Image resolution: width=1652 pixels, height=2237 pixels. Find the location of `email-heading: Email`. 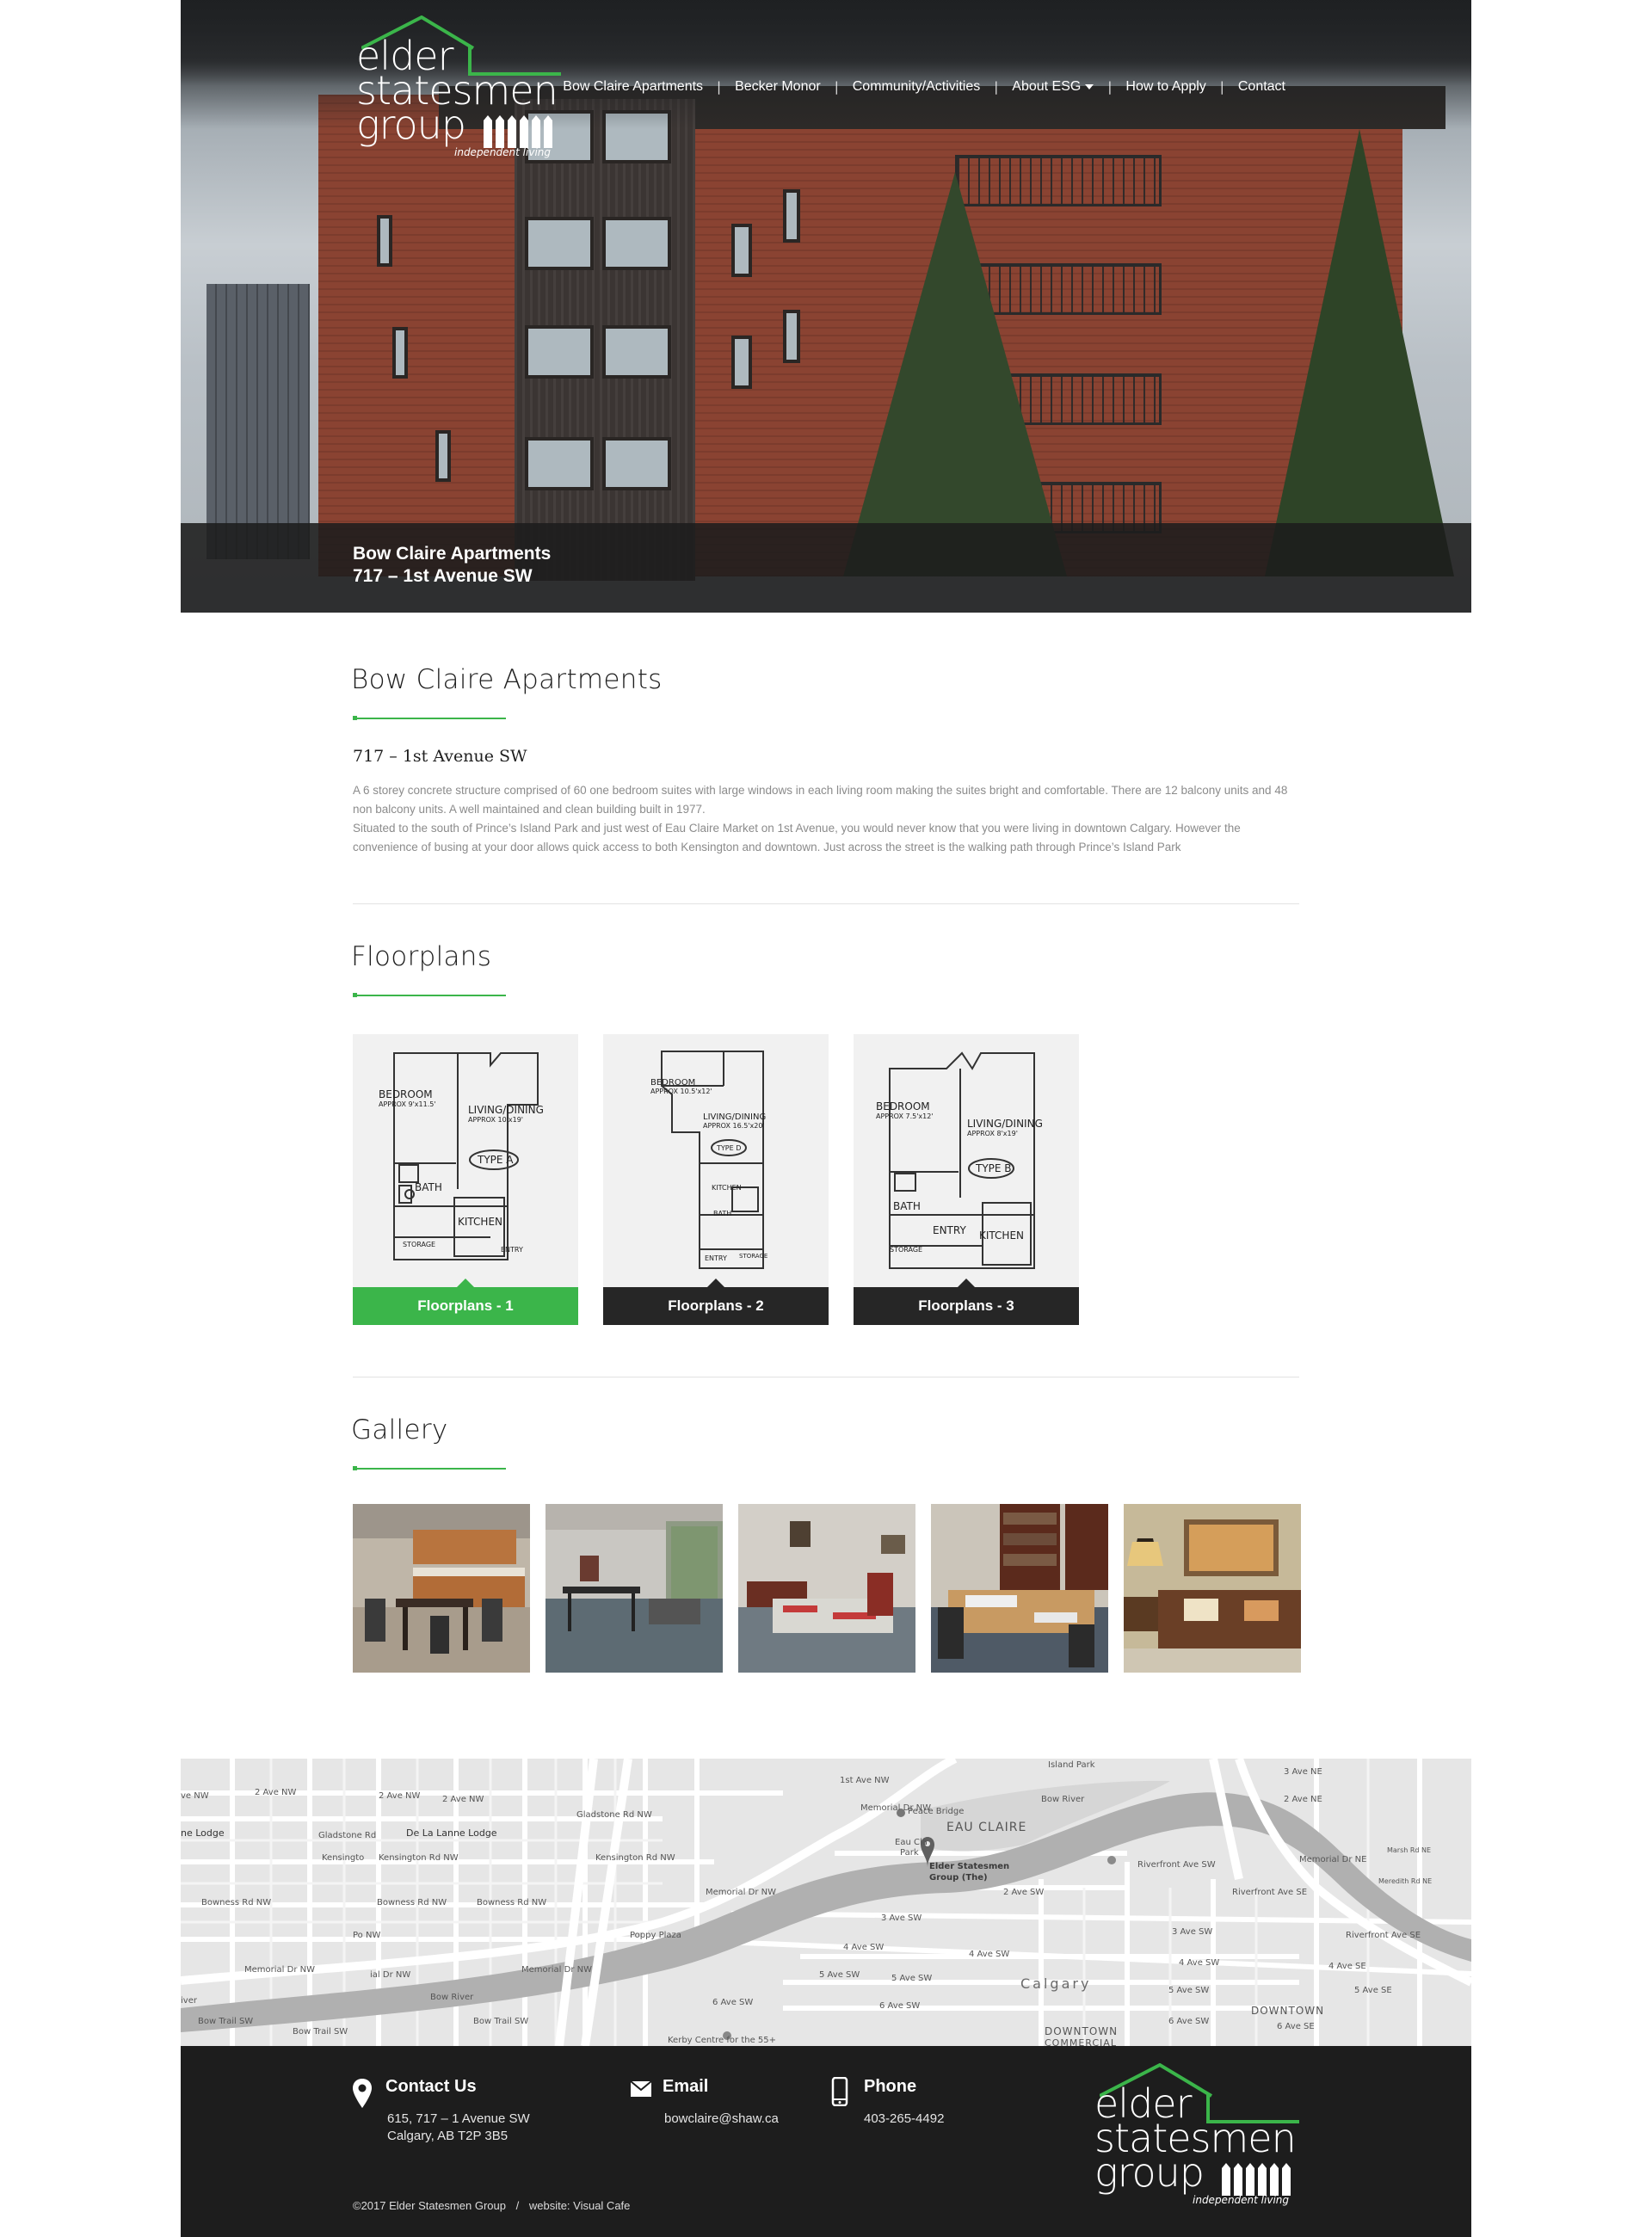

email-heading: Email is located at coordinates (686, 2086).